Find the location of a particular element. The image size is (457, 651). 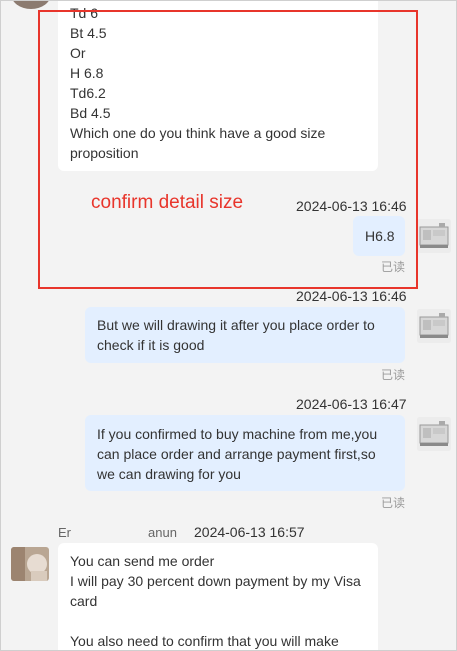

sender-name-prefix: Er is located at coordinates (64, 532).